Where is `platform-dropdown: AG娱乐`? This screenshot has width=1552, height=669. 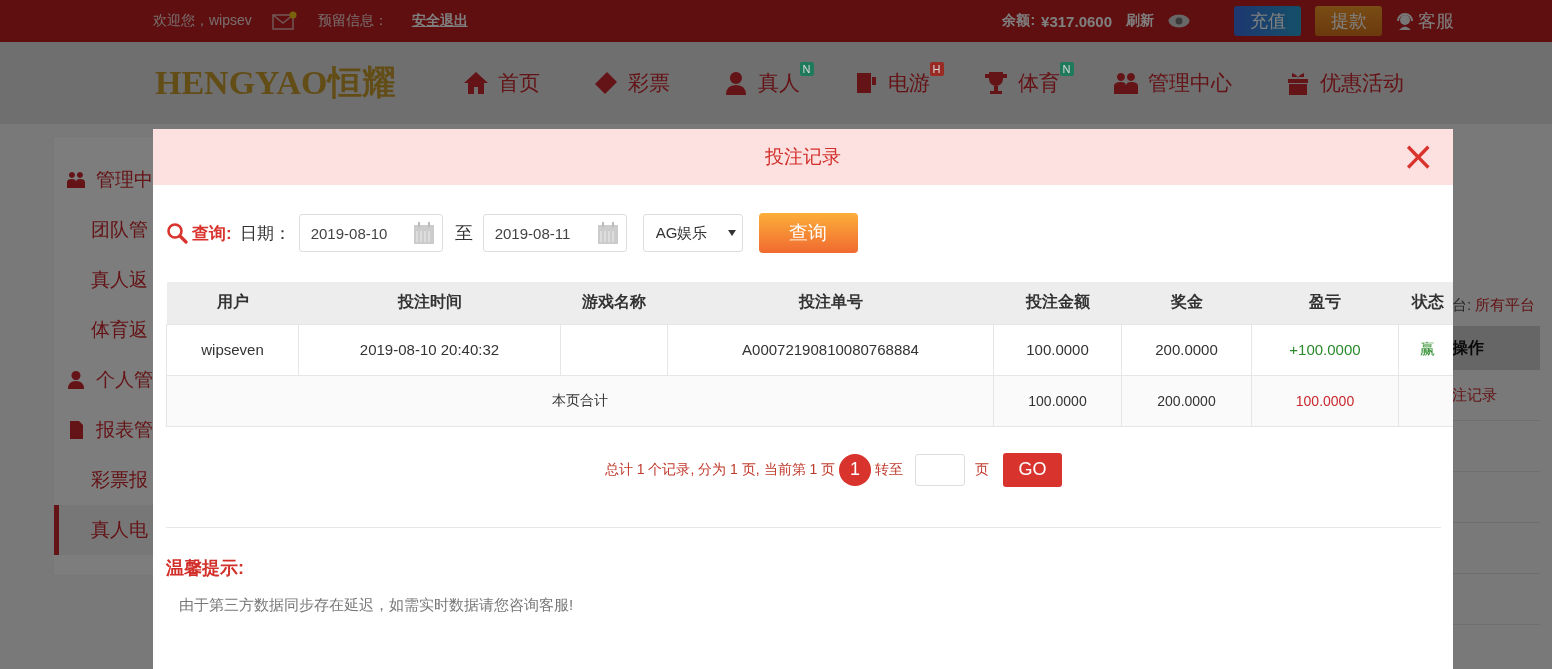 platform-dropdown: AG娱乐 is located at coordinates (692, 233).